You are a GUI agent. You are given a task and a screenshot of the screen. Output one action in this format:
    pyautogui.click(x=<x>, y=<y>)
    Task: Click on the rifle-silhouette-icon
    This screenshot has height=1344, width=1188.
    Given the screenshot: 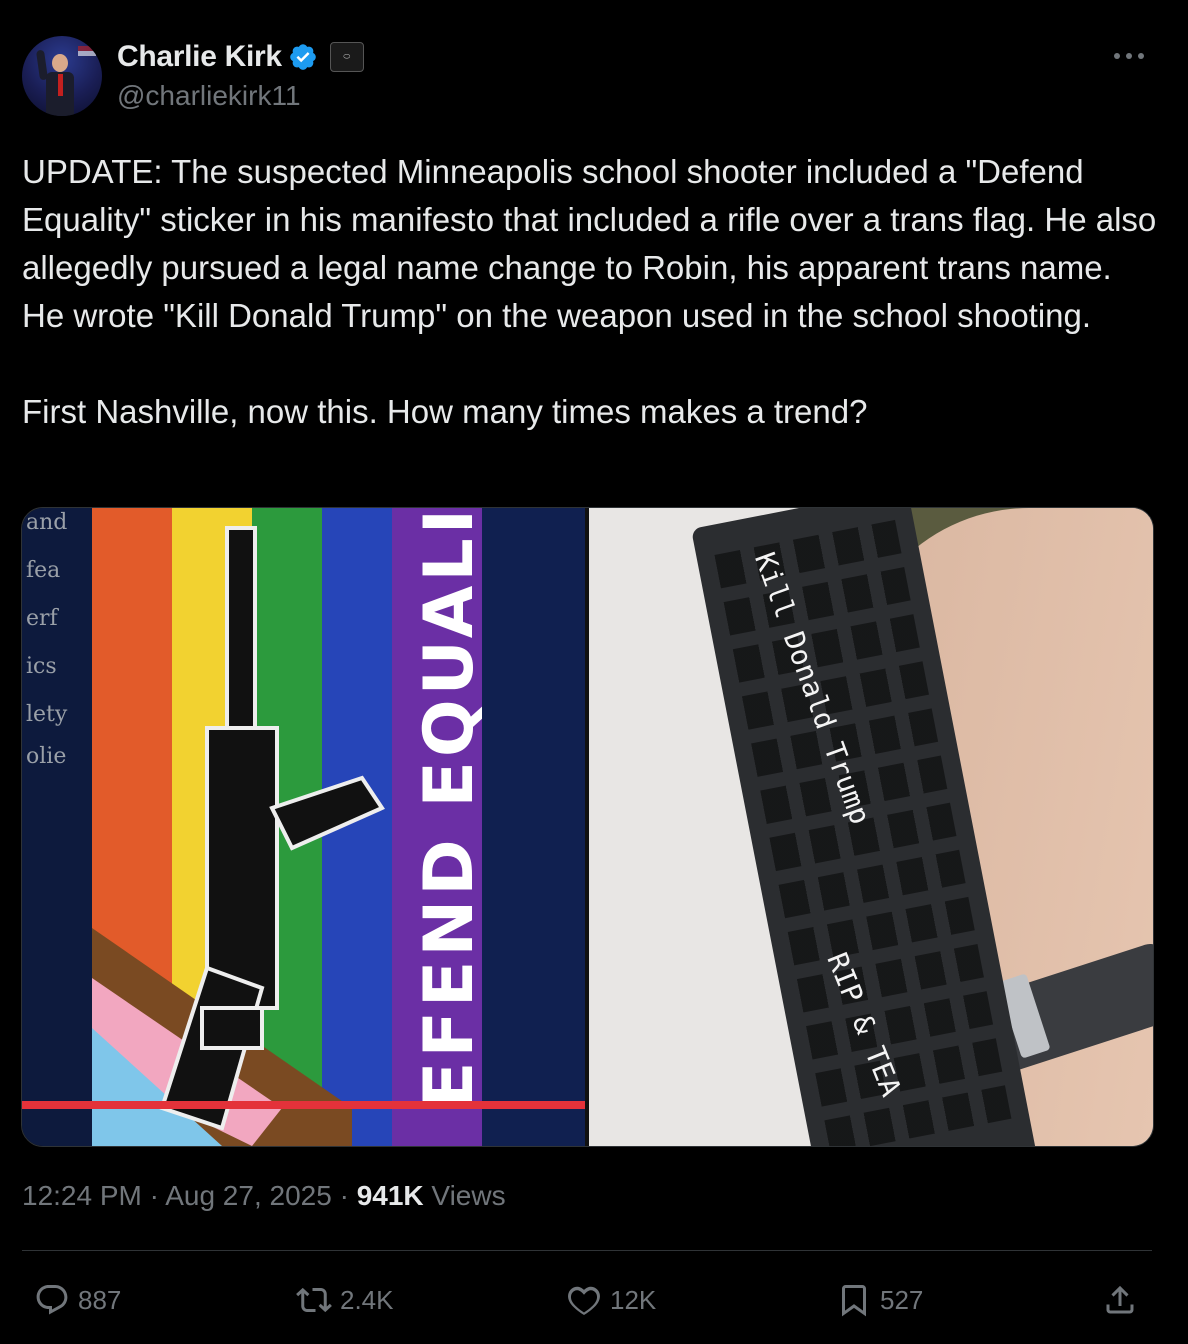 What is the action you would take?
    pyautogui.click(x=272, y=828)
    